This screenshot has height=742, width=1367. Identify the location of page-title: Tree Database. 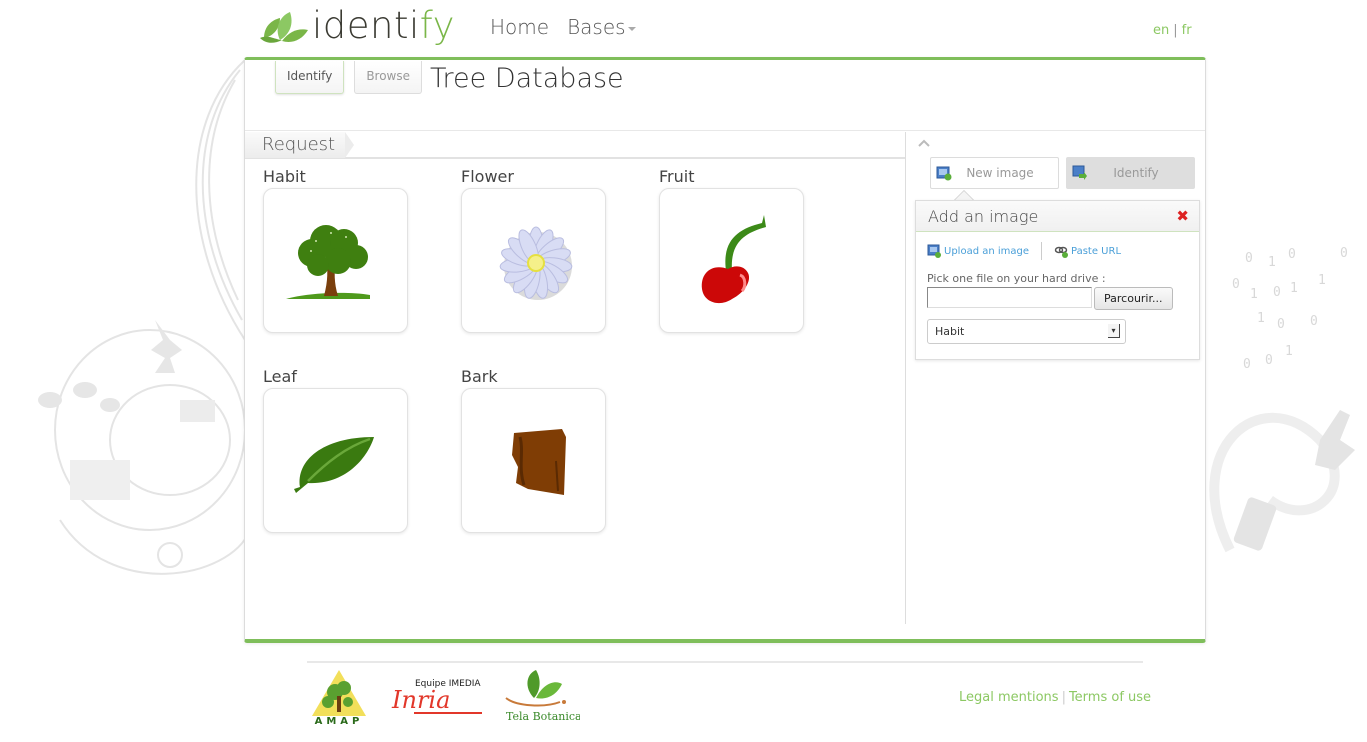
(527, 78).